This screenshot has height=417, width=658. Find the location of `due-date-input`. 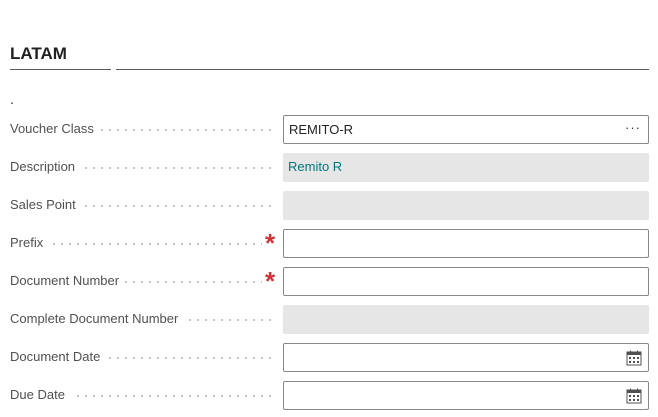

due-date-input is located at coordinates (466, 395).